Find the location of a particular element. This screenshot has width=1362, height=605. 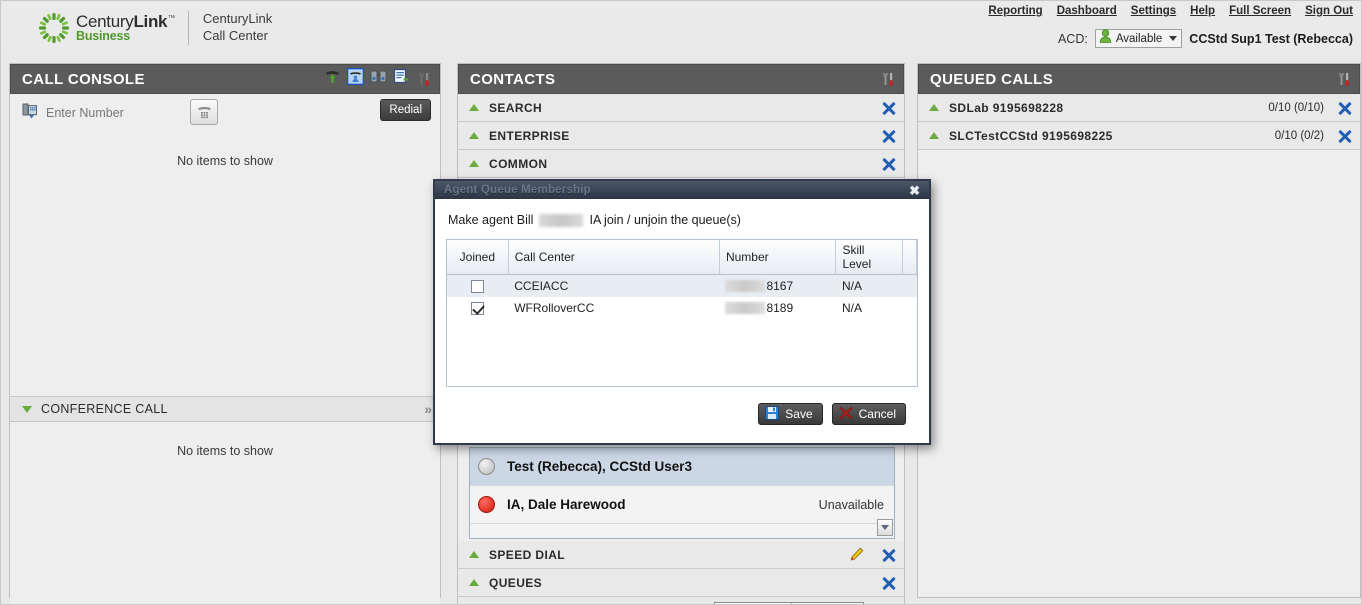

queued-calls-title: QUEUED CALLS is located at coordinates (992, 79).